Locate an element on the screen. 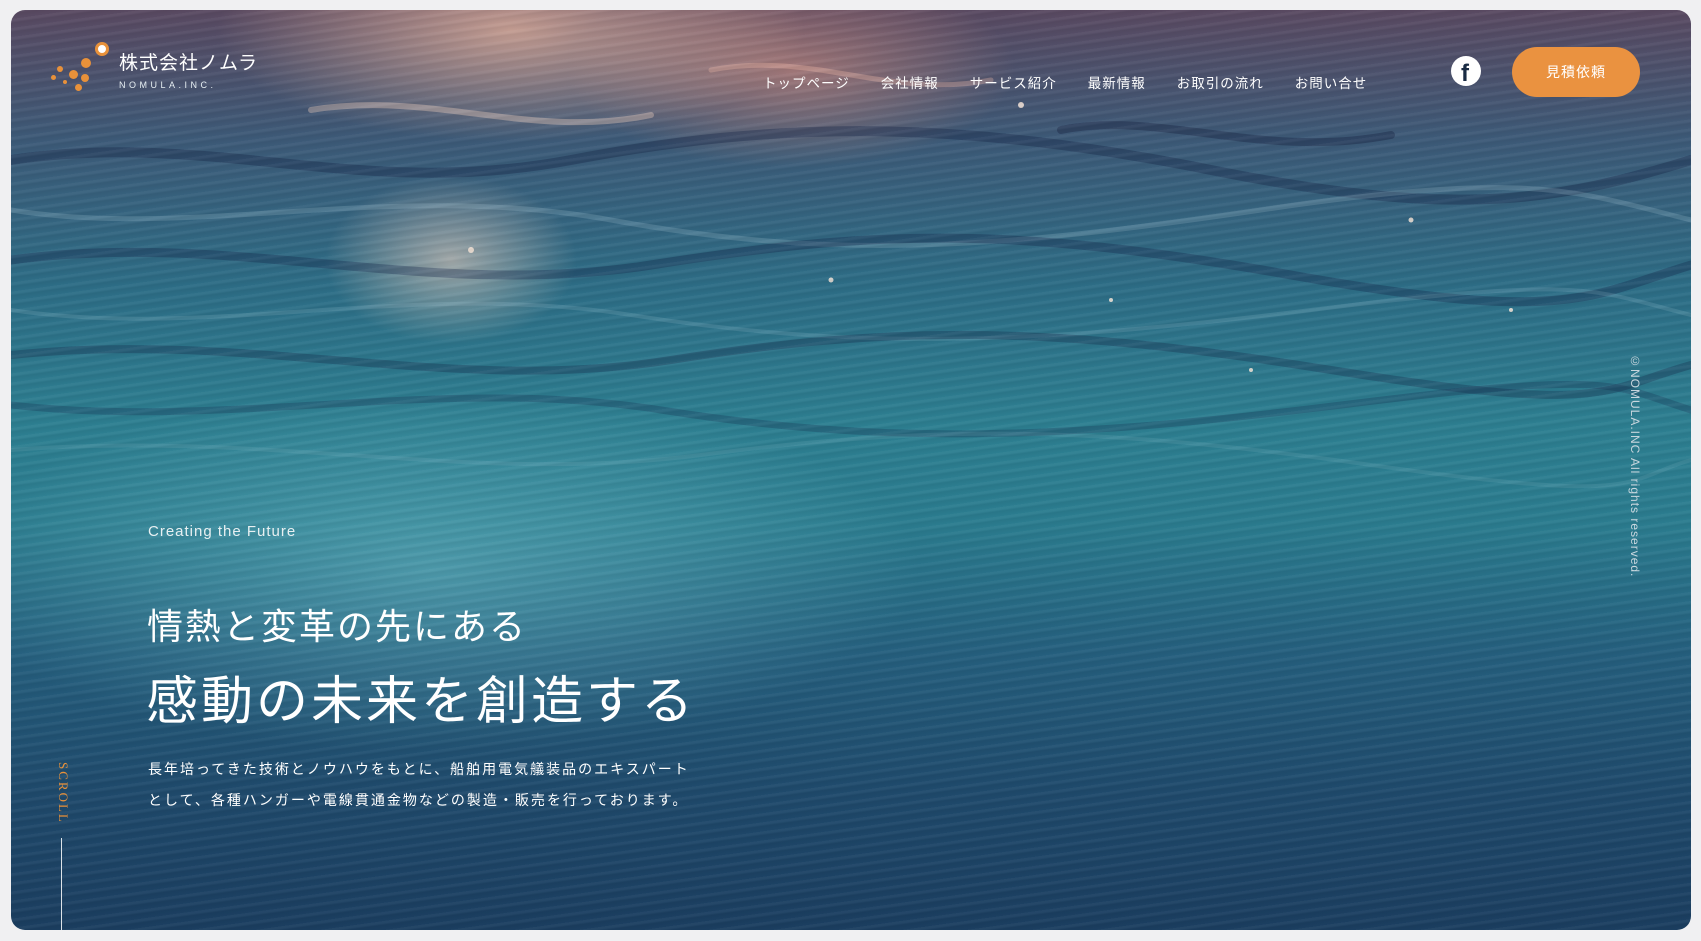  hero-description-line-2: として、各種ハンガーや電線貫通金物などの製造・販売を行っております。 is located at coordinates (418, 801).